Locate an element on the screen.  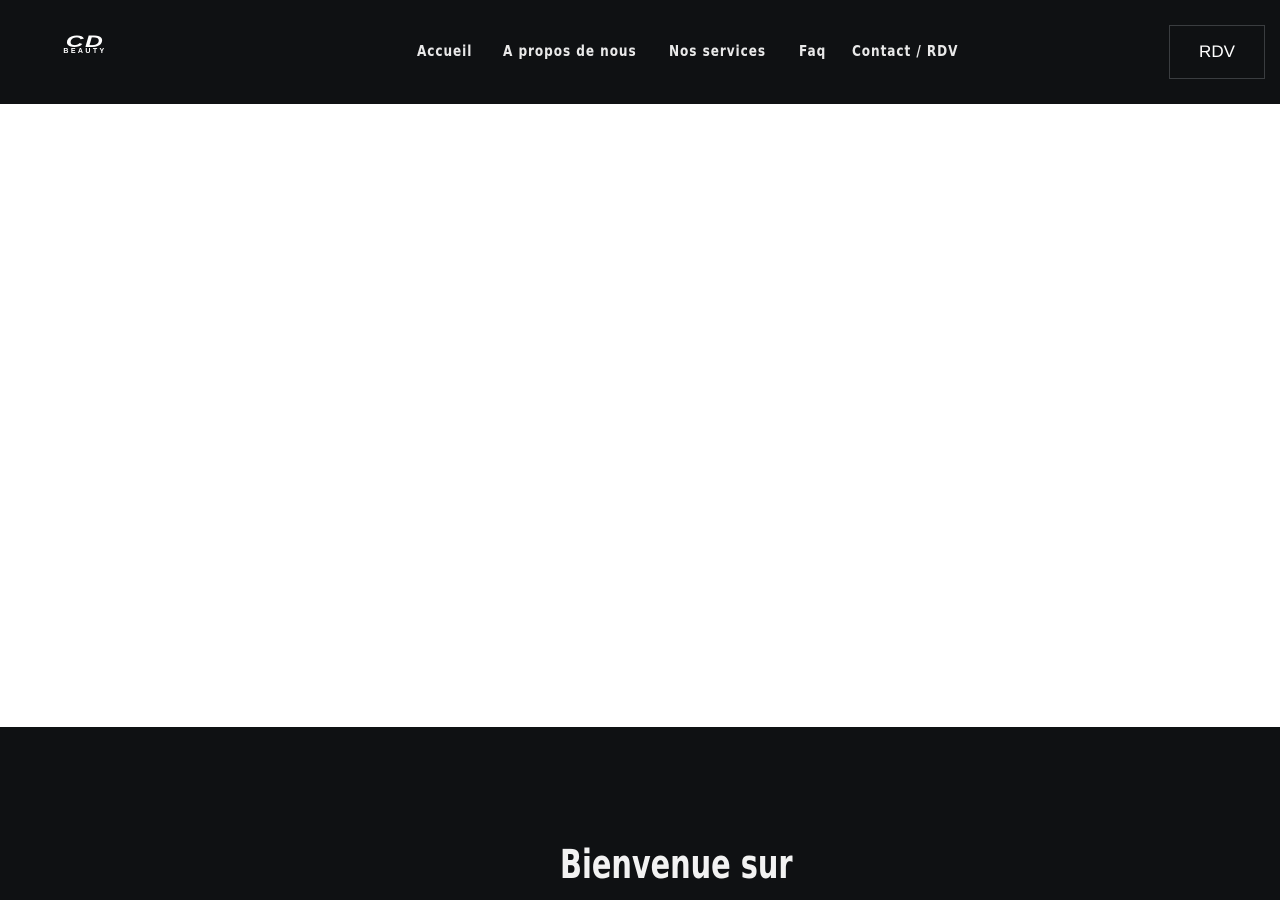
nav-item-accueil: Accueil is located at coordinates (444, 51).